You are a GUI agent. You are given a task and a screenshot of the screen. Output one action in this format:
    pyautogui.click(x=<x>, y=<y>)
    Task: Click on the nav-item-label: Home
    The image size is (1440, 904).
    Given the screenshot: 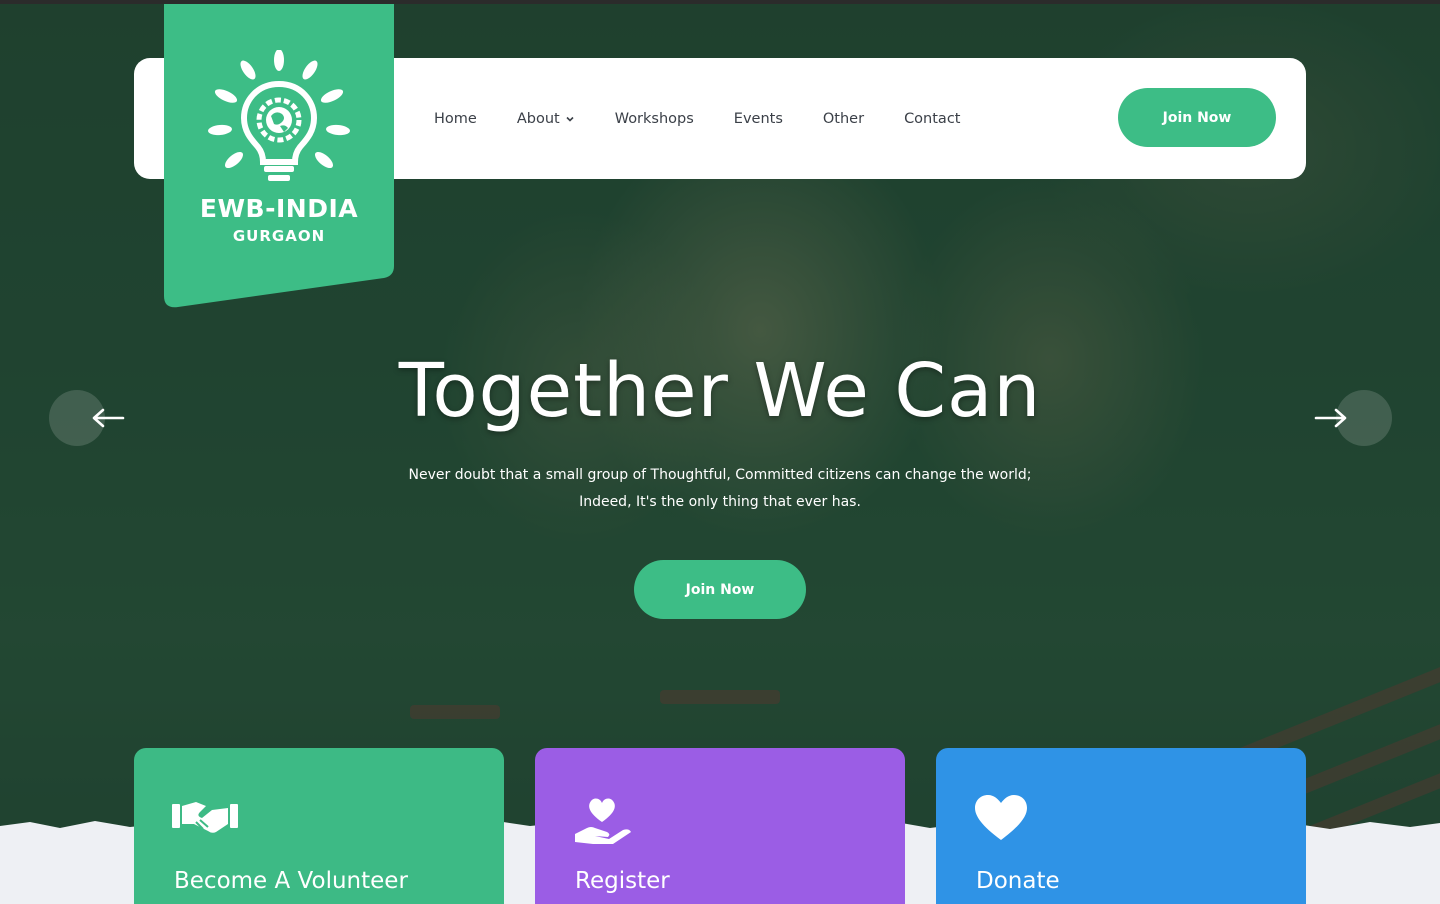 What is the action you would take?
    pyautogui.click(x=455, y=118)
    